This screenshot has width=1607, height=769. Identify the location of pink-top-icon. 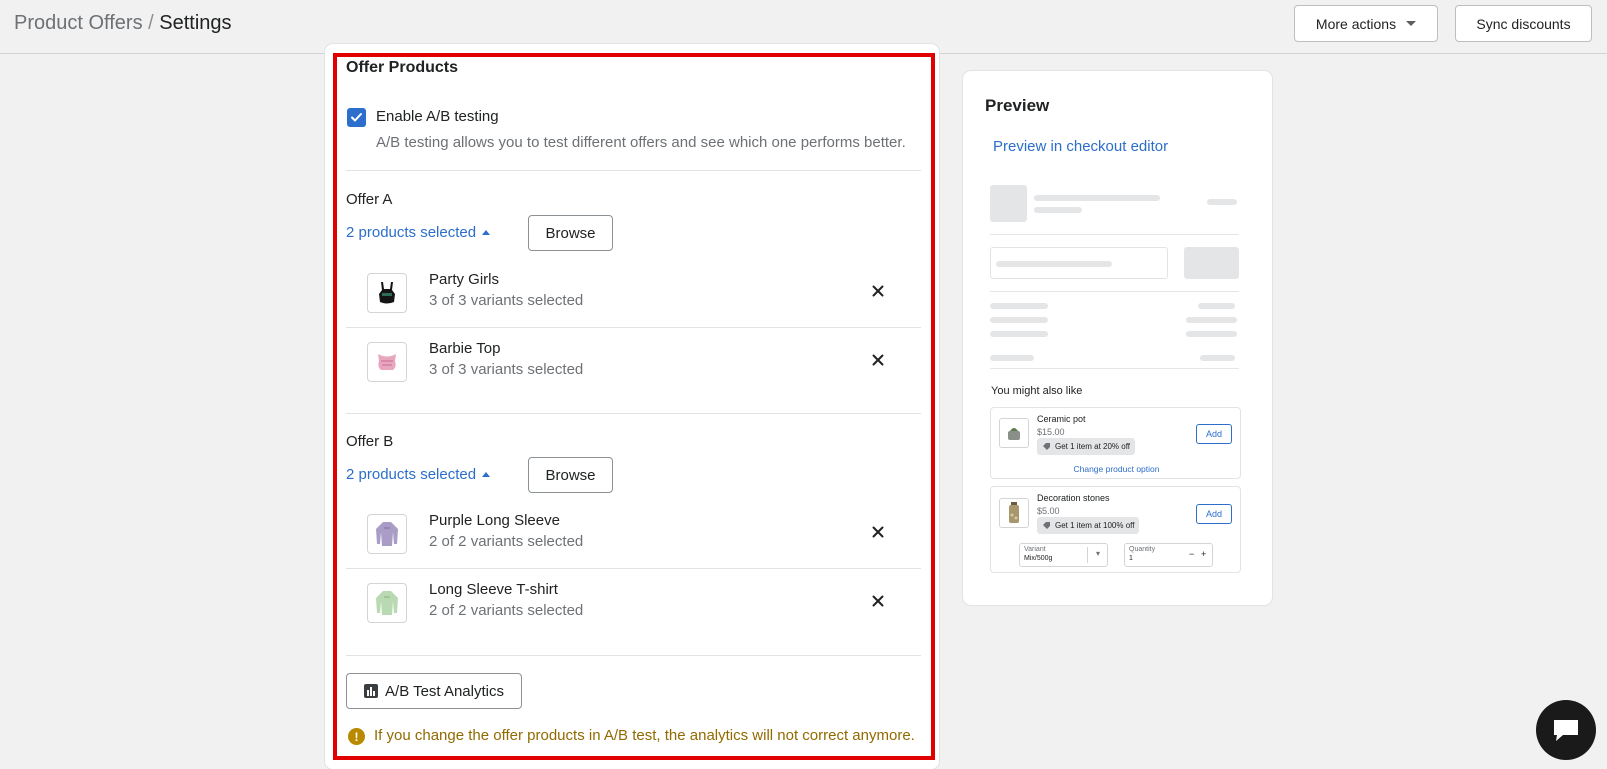
(387, 362).